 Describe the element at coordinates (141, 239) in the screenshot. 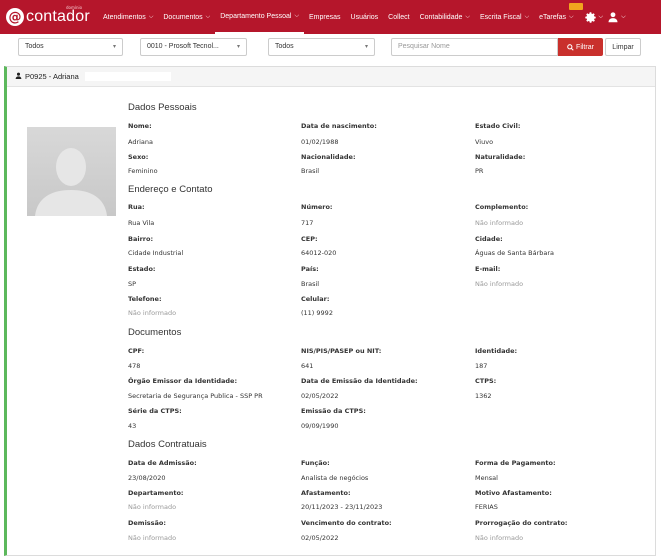

I see `label-bairro: Bairro:` at that location.